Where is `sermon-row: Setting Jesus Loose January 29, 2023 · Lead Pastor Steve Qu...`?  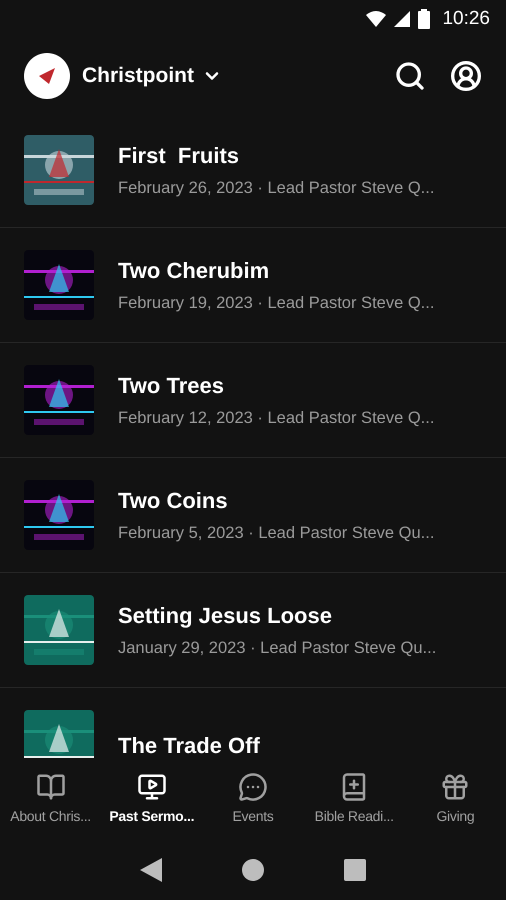
sermon-row: Setting Jesus Loose January 29, 2023 · Lead Pastor Steve Qu... is located at coordinates (253, 630).